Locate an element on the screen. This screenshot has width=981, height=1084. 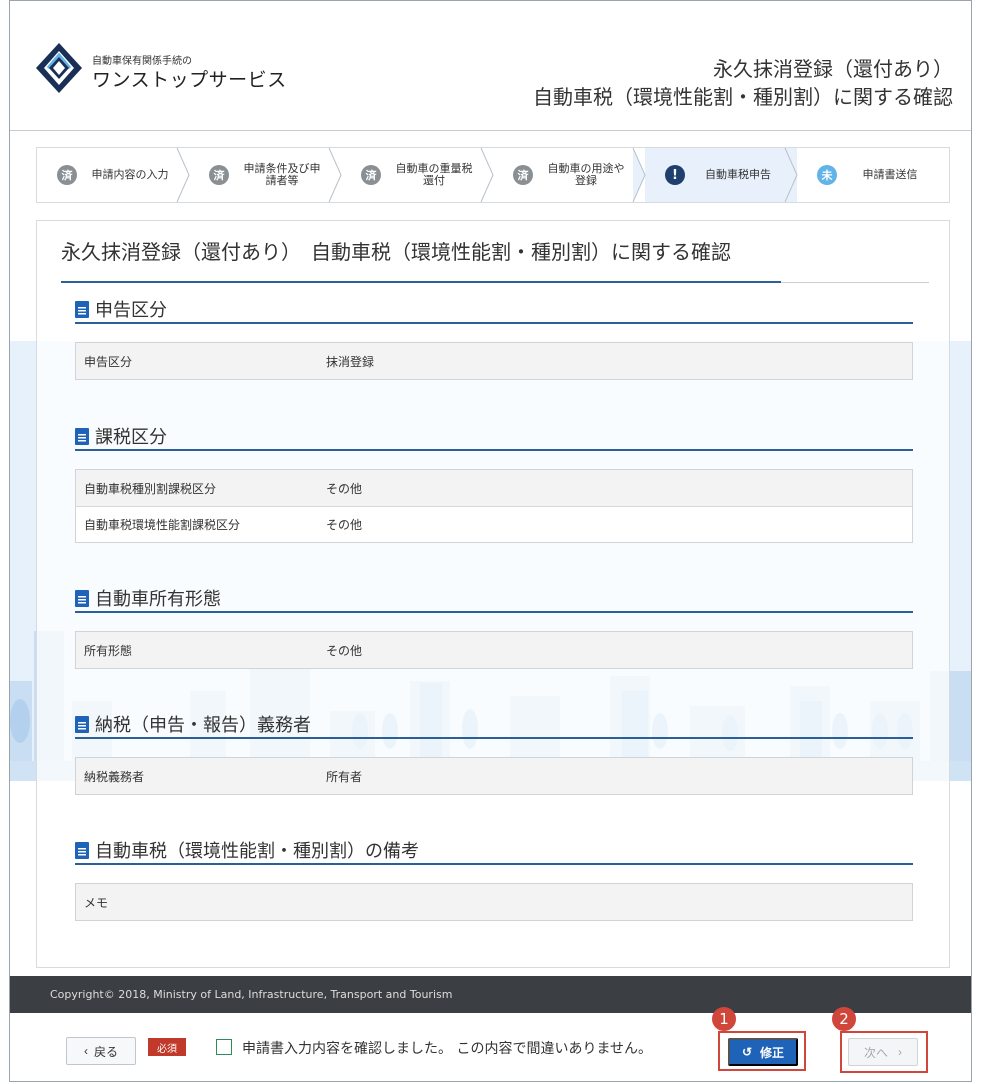
step-label: 申請書送信 is located at coordinates (890, 174).